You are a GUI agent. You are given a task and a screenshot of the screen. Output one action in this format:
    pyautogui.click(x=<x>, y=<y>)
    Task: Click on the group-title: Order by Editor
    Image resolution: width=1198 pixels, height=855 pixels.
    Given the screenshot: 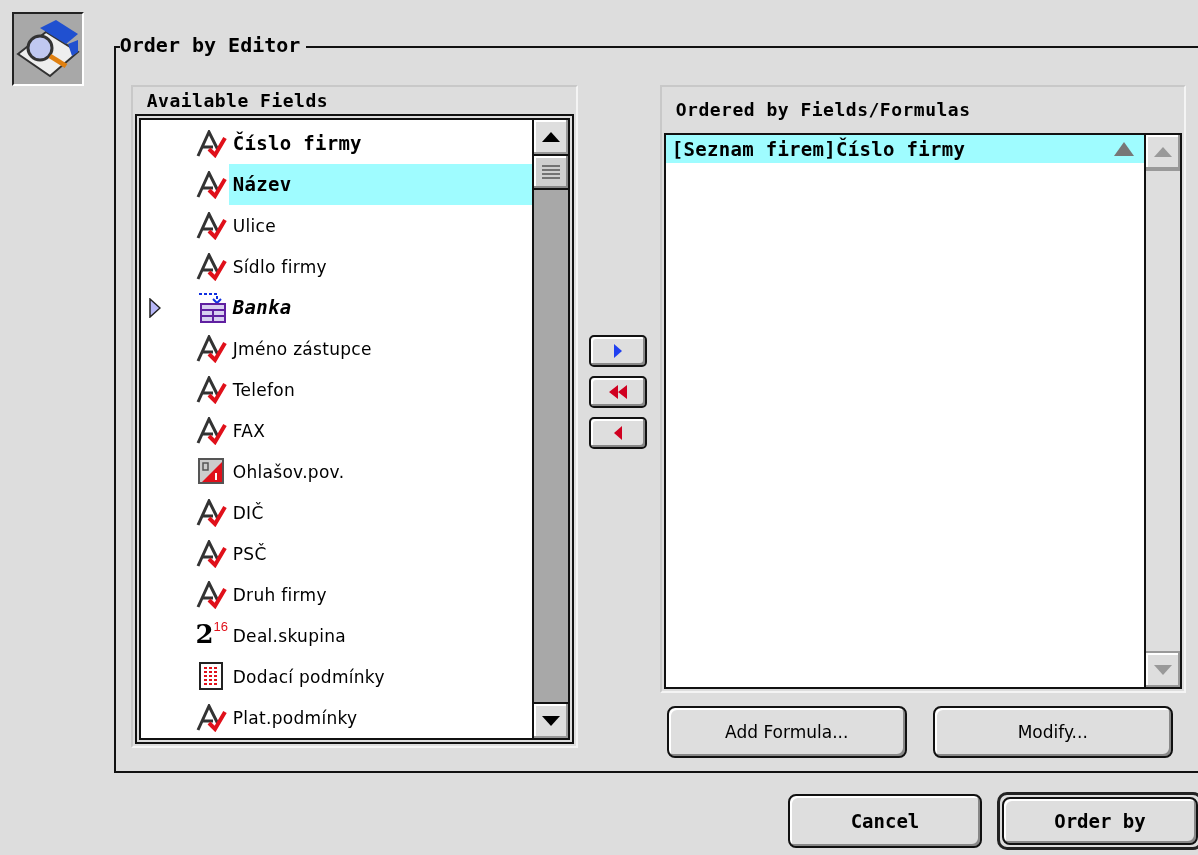 What is the action you would take?
    pyautogui.click(x=213, y=45)
    